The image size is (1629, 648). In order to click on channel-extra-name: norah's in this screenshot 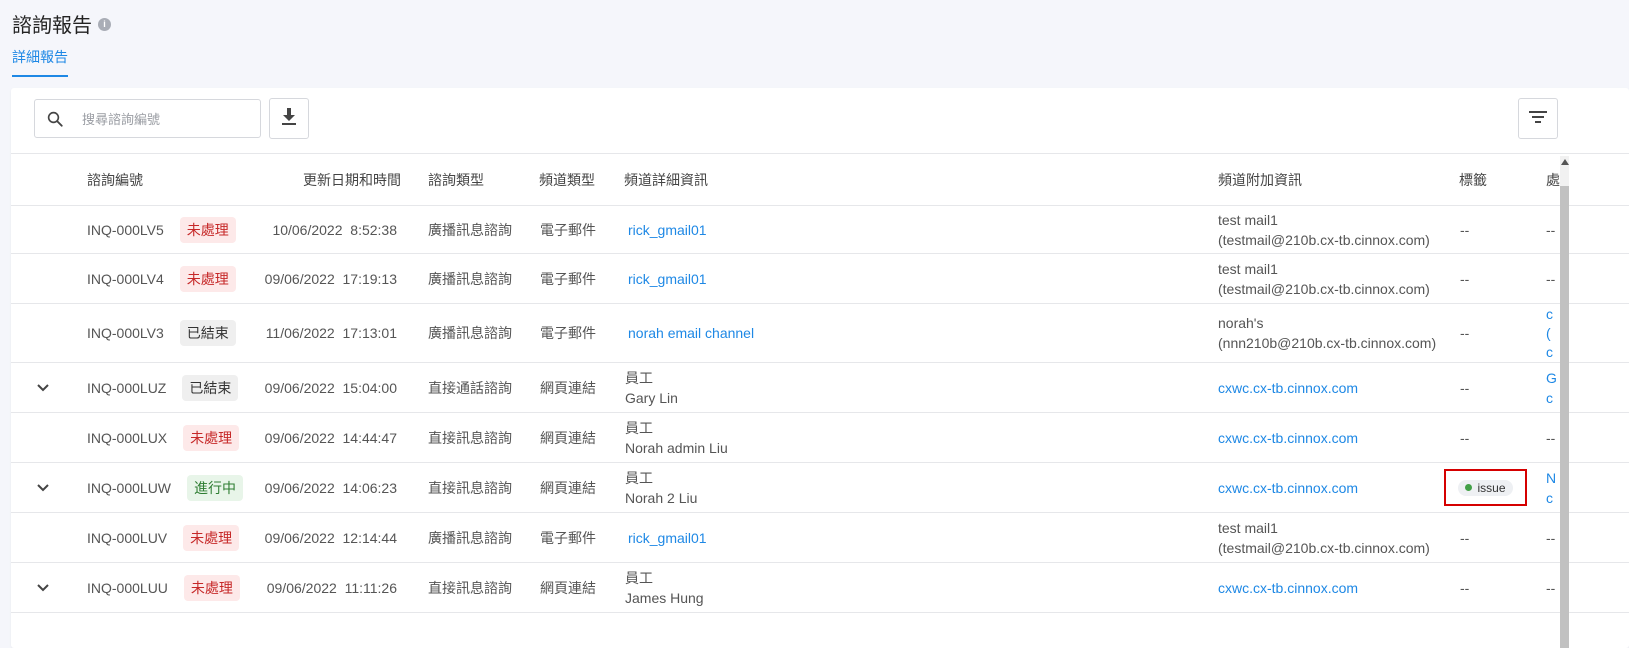, I will do `click(1241, 323)`.